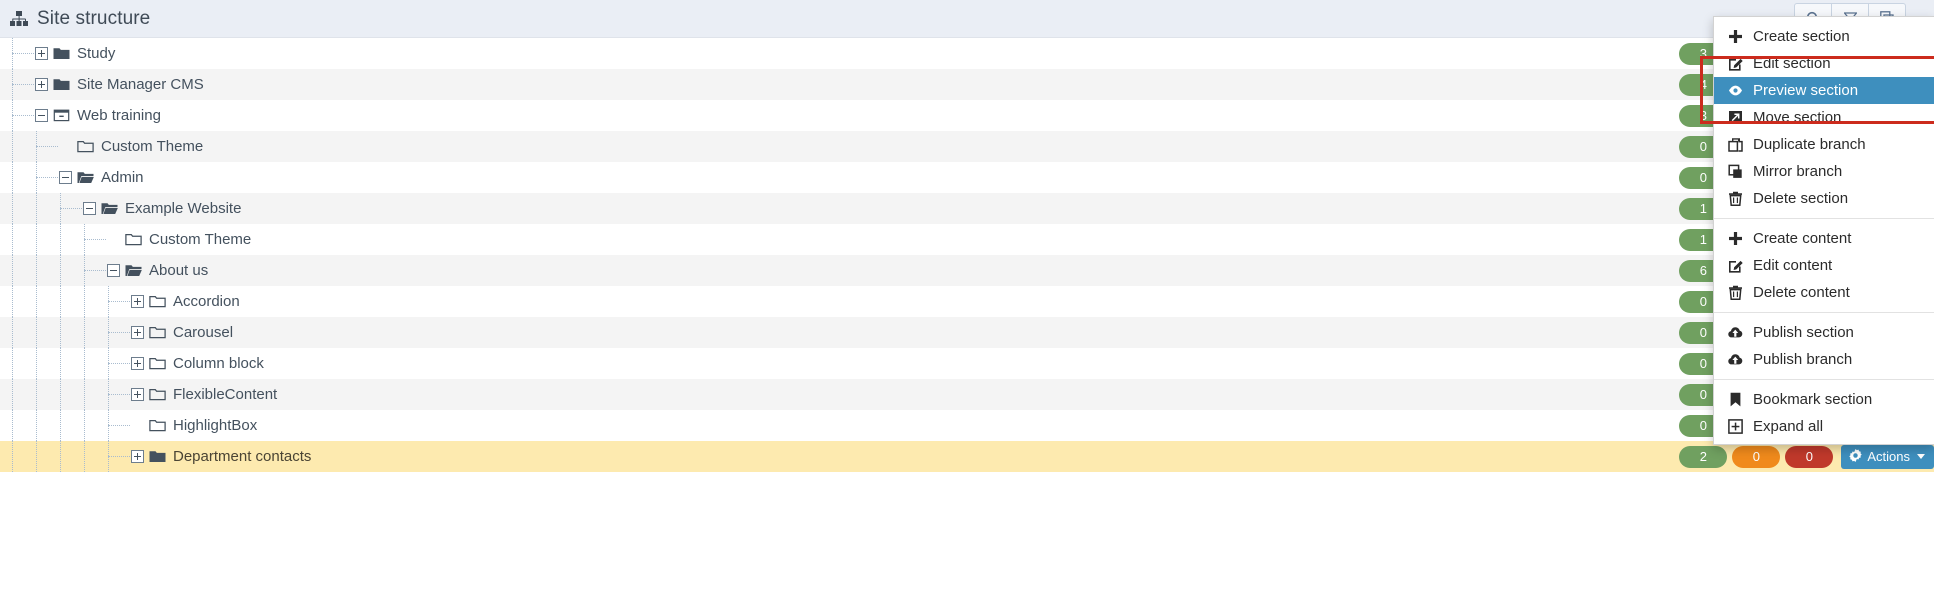 Image resolution: width=1934 pixels, height=598 pixels. Describe the element at coordinates (967, 332) in the screenshot. I see `tree-row: Carousel0Actions` at that location.